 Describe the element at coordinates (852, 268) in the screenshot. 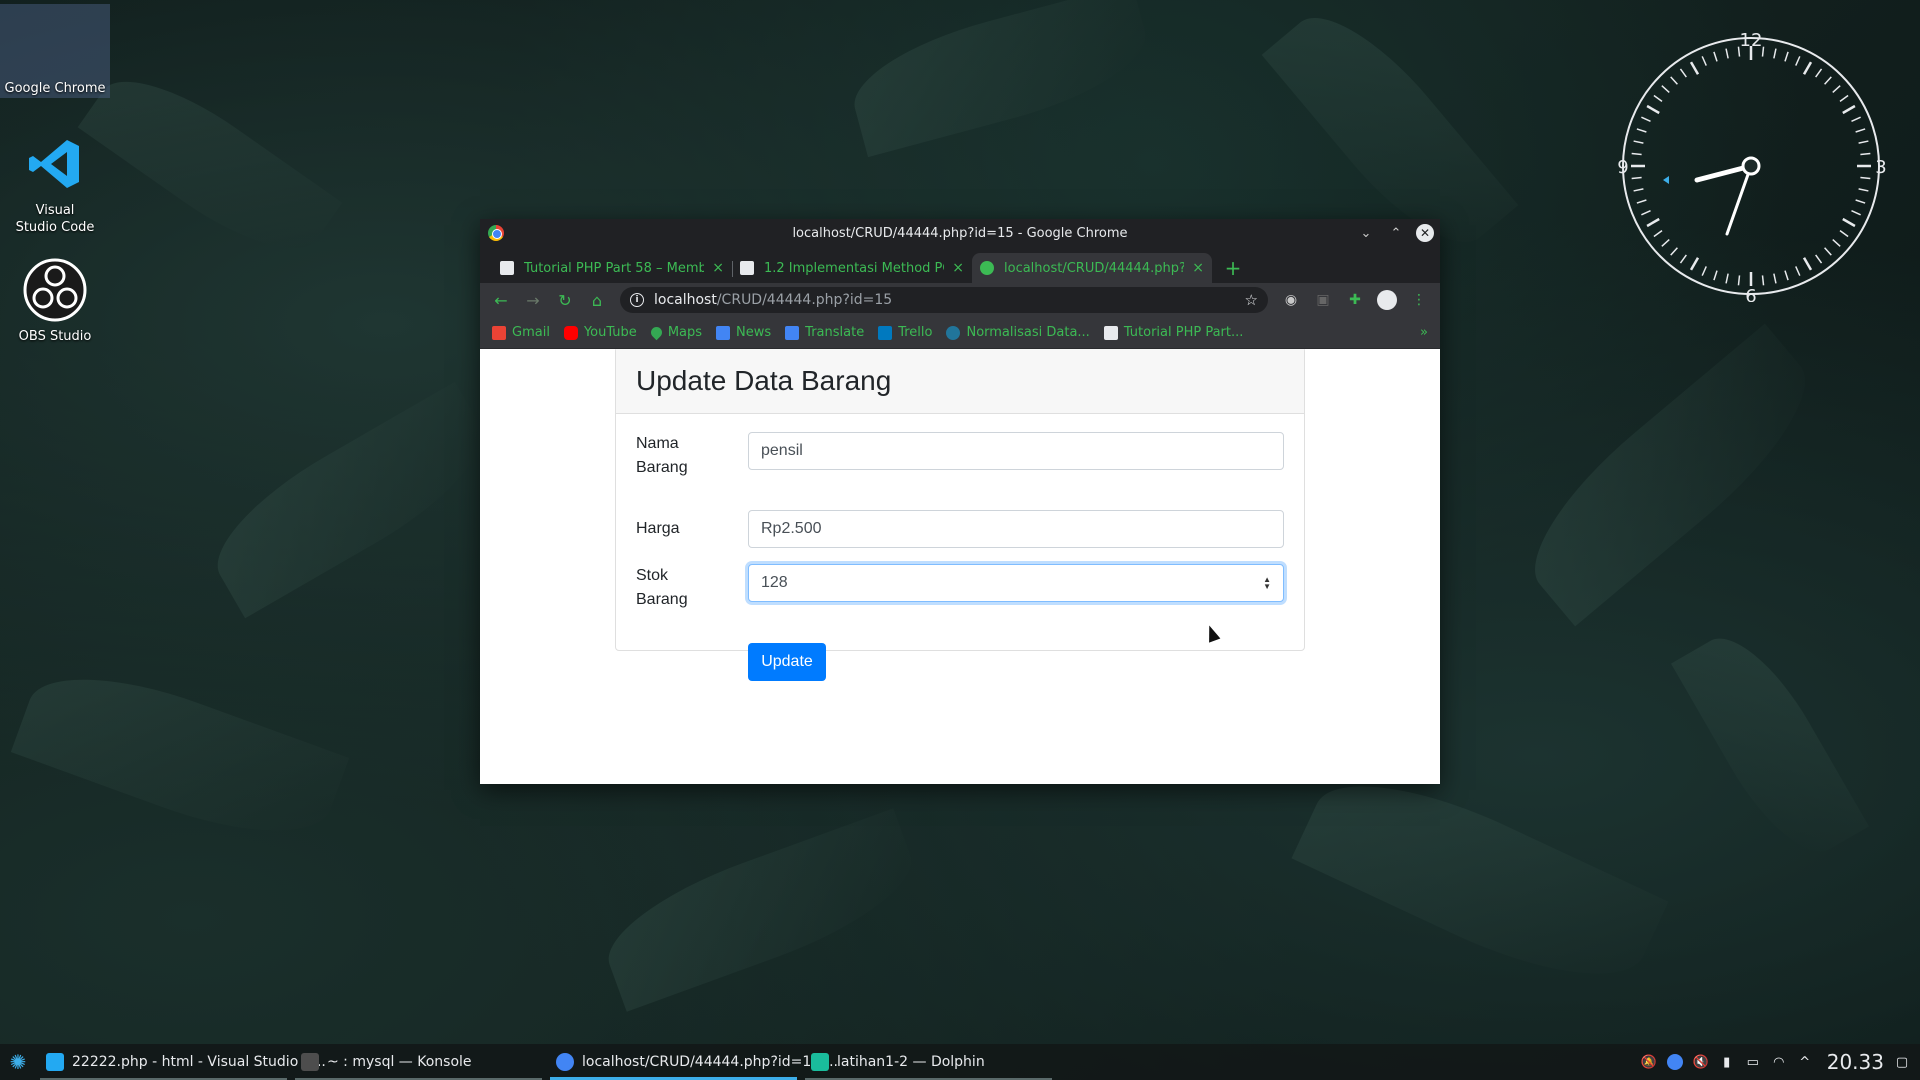

I see `tab-implementasi-method: 1.2 Implementasi Method PC ×` at that location.